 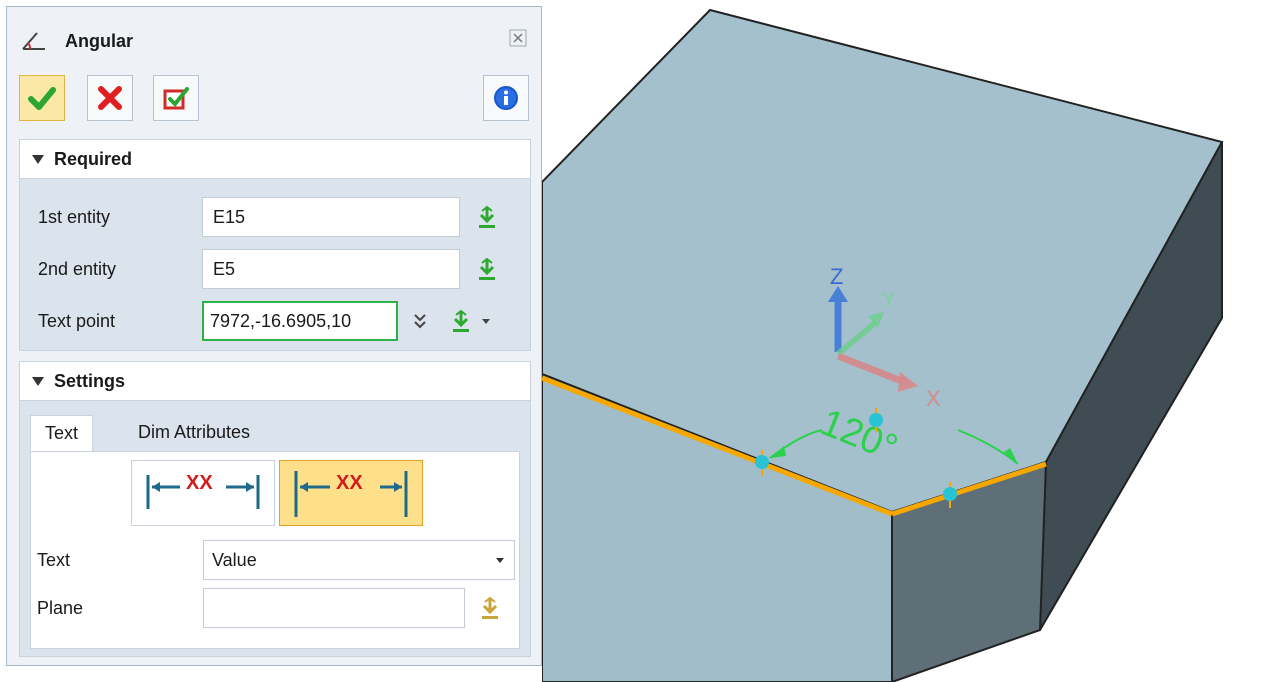 I want to click on text-above-line-button: XX, so click(x=203, y=493).